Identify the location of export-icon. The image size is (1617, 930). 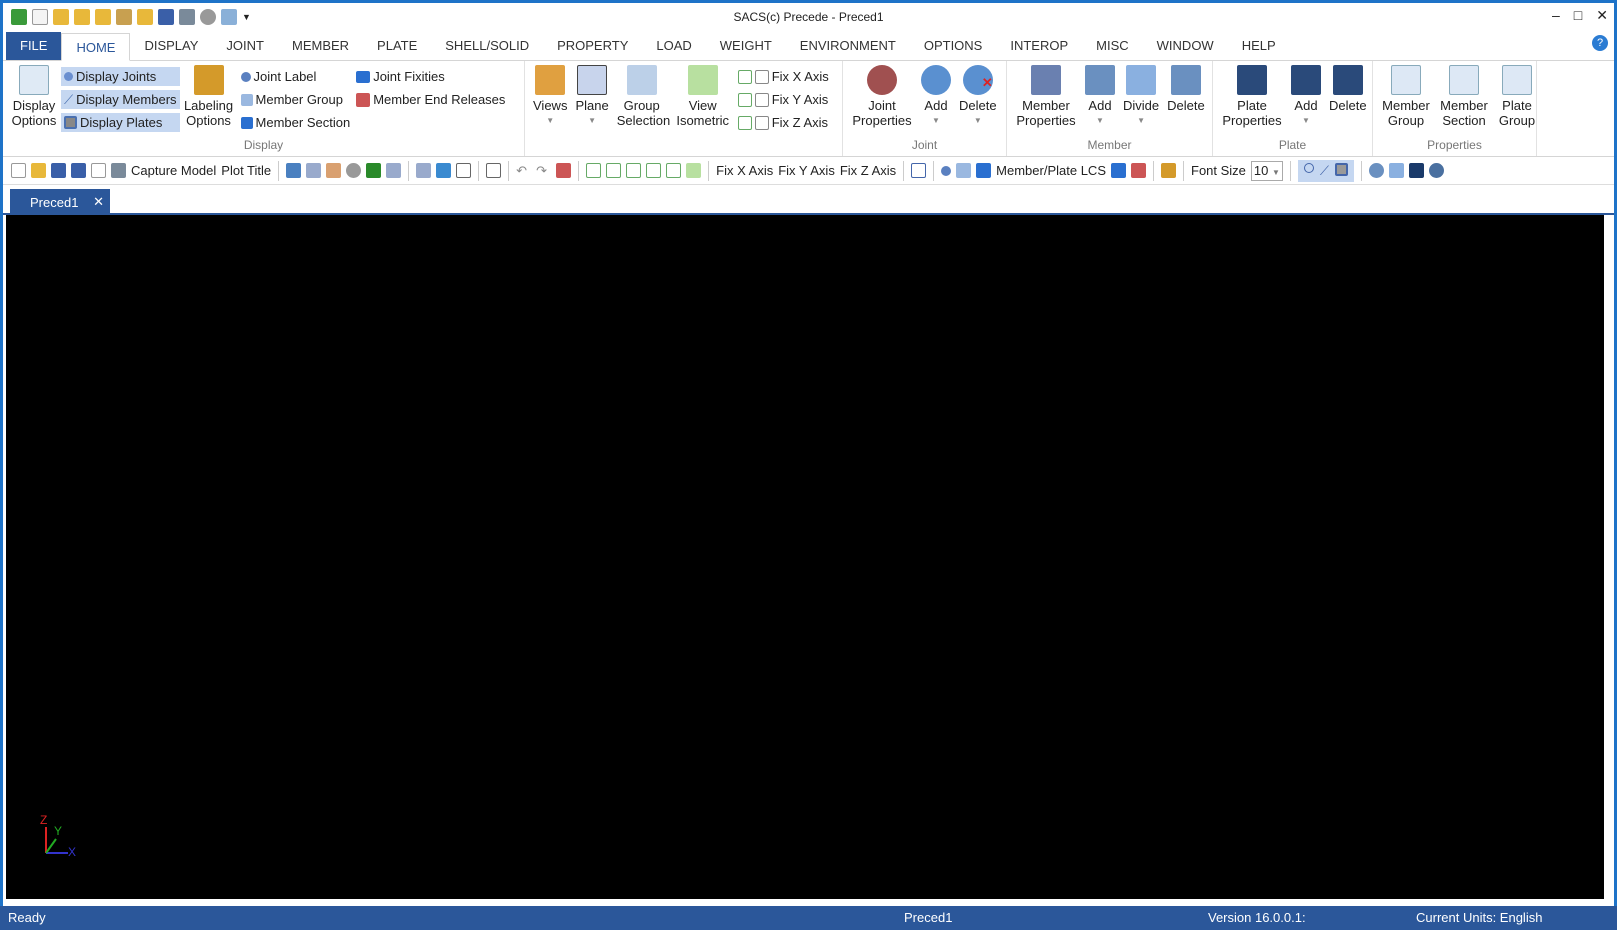
(229, 17).